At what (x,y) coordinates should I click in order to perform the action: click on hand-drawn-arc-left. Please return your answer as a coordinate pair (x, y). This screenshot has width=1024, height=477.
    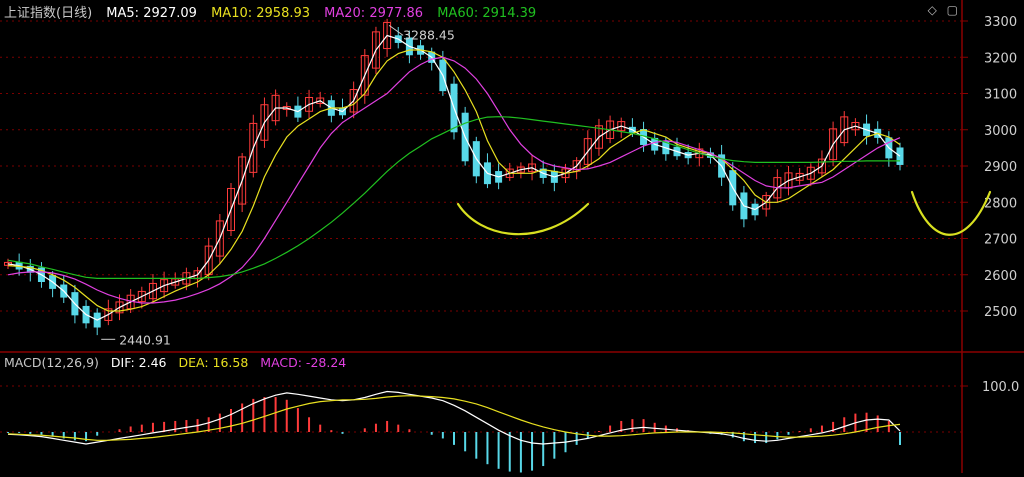
    Looking at the image, I should click on (523, 219).